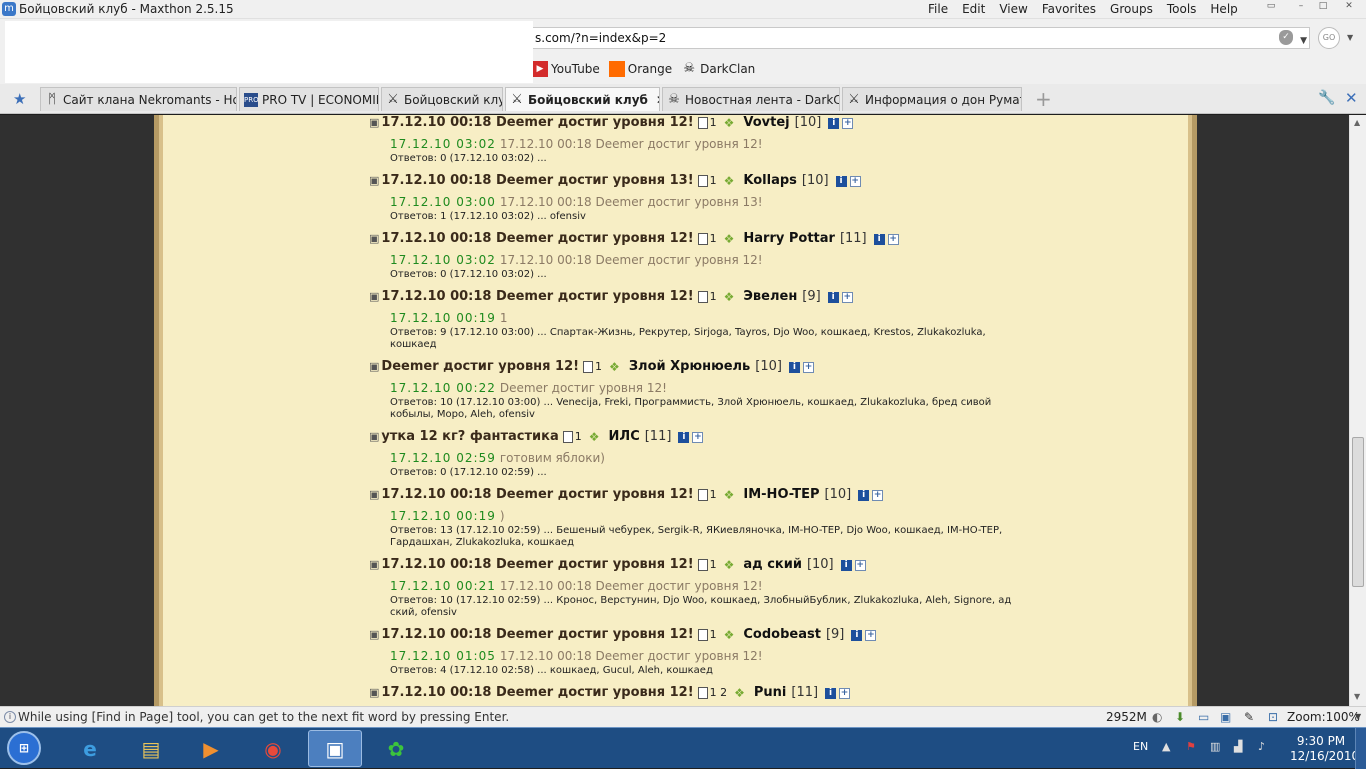 The height and width of the screenshot is (769, 1366). What do you see at coordinates (766, 123) in the screenshot?
I see `topic-author: Vovtej` at bounding box center [766, 123].